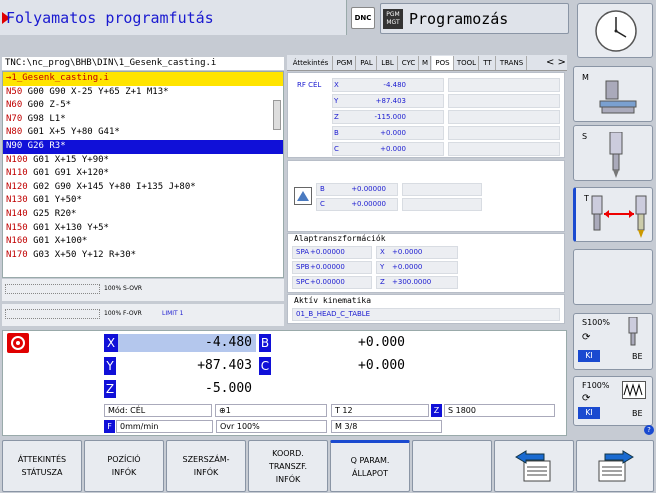 The height and width of the screenshot is (493, 656). I want to click on rot-axis-value: +0.00000, so click(368, 189).